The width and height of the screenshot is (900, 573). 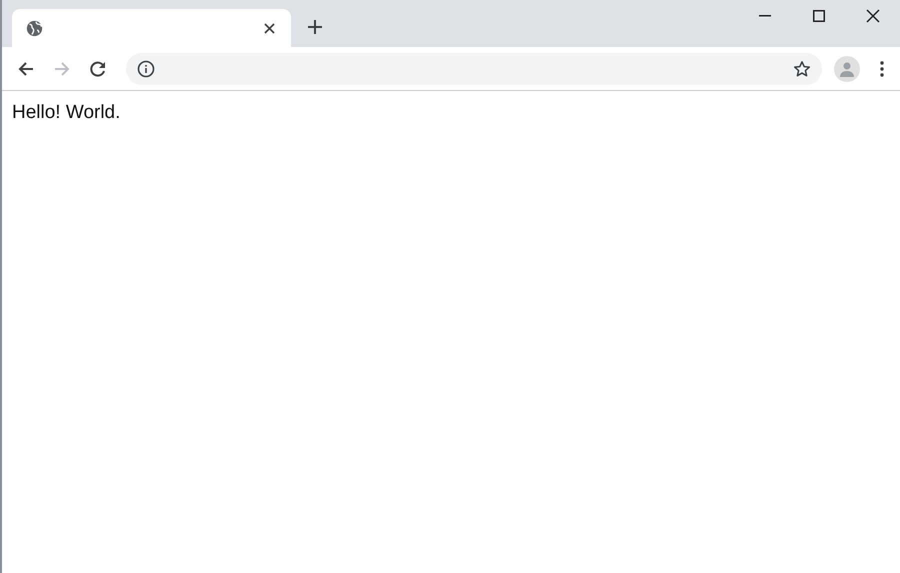 I want to click on maximize-icon, so click(x=819, y=16).